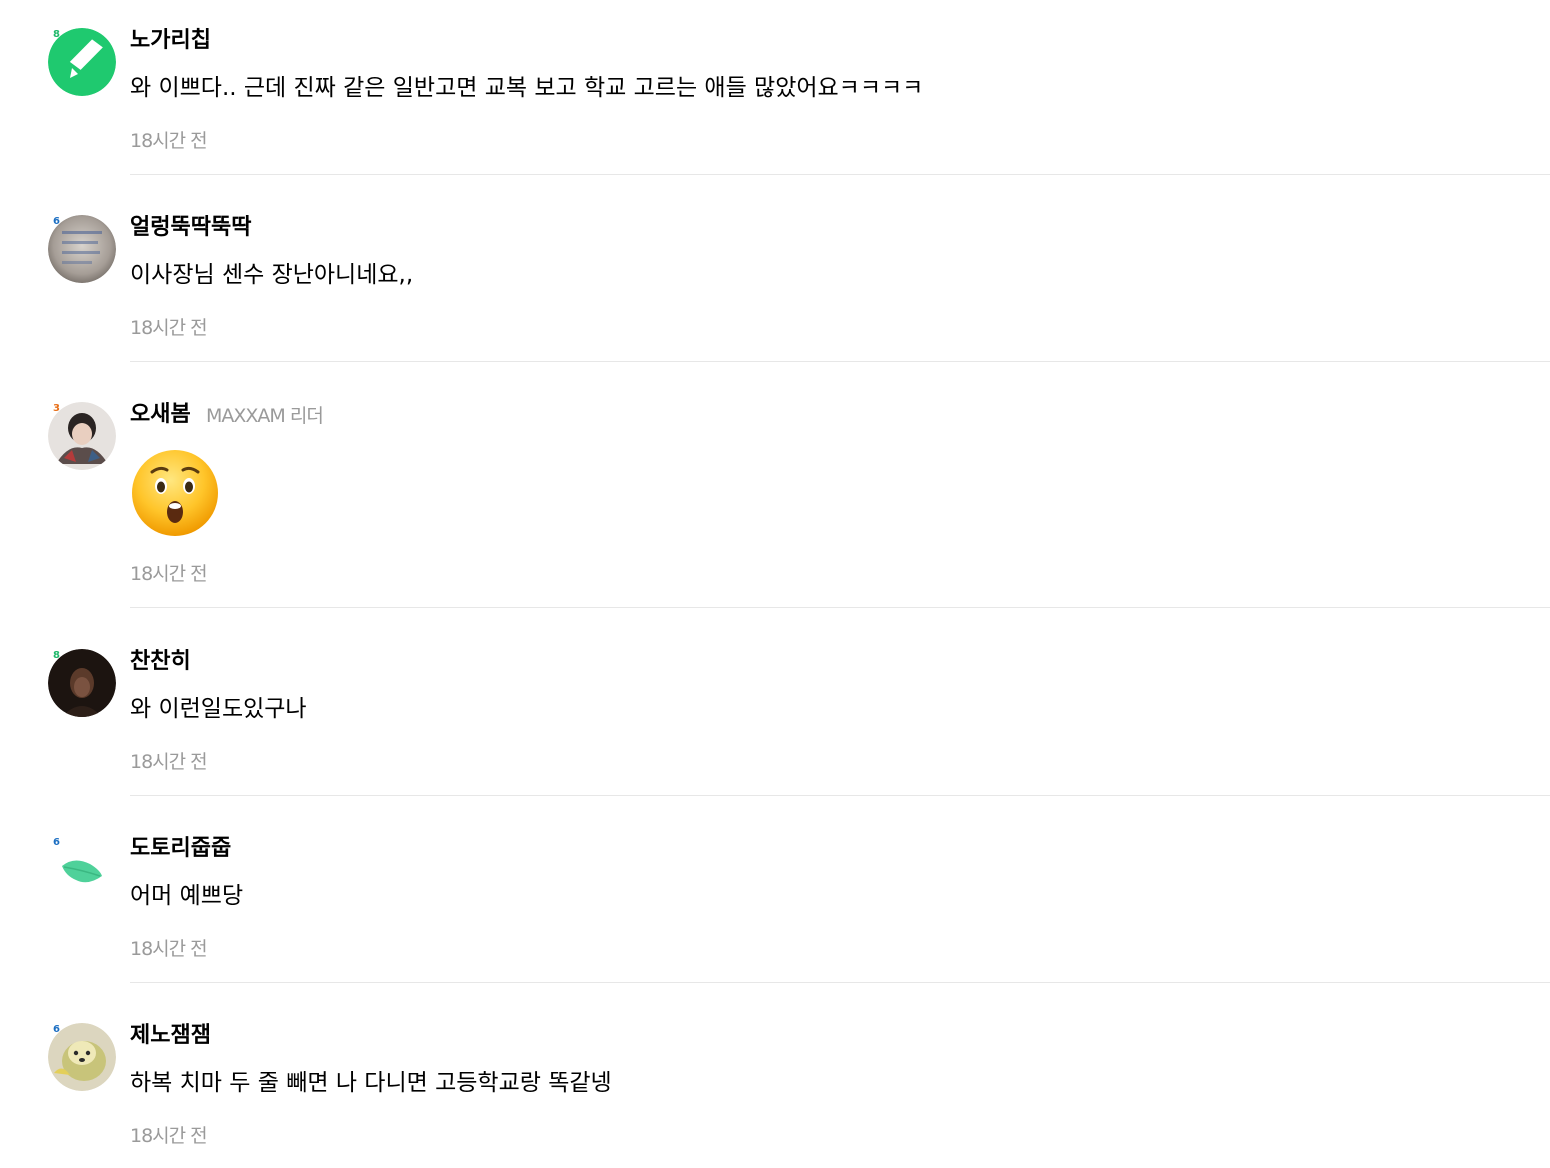 The image size is (1550, 1168). I want to click on astonished-face-emoji-icon, so click(175, 493).